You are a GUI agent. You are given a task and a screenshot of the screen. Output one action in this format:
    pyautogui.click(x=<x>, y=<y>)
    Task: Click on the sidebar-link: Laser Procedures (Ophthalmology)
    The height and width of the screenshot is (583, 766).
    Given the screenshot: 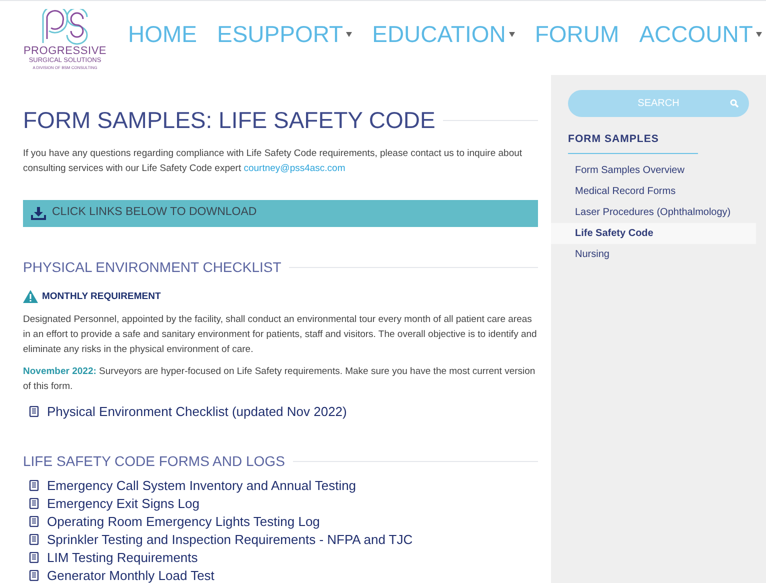 What is the action you would take?
    pyautogui.click(x=653, y=212)
    